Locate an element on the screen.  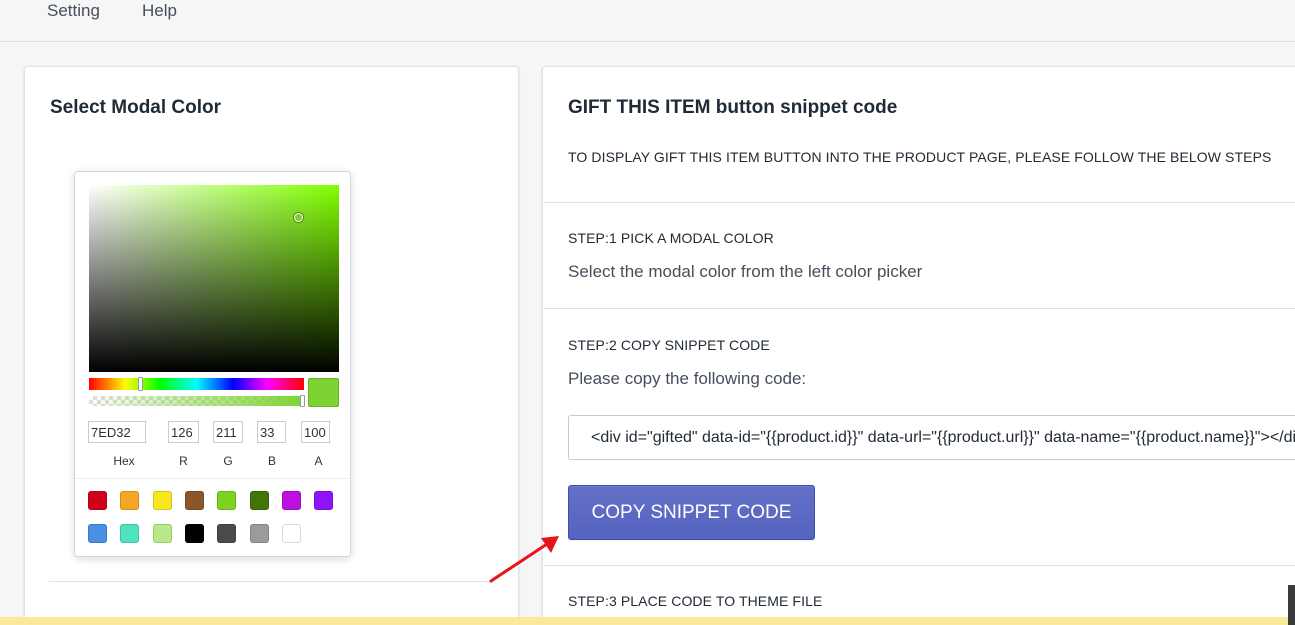
green-input is located at coordinates (228, 432).